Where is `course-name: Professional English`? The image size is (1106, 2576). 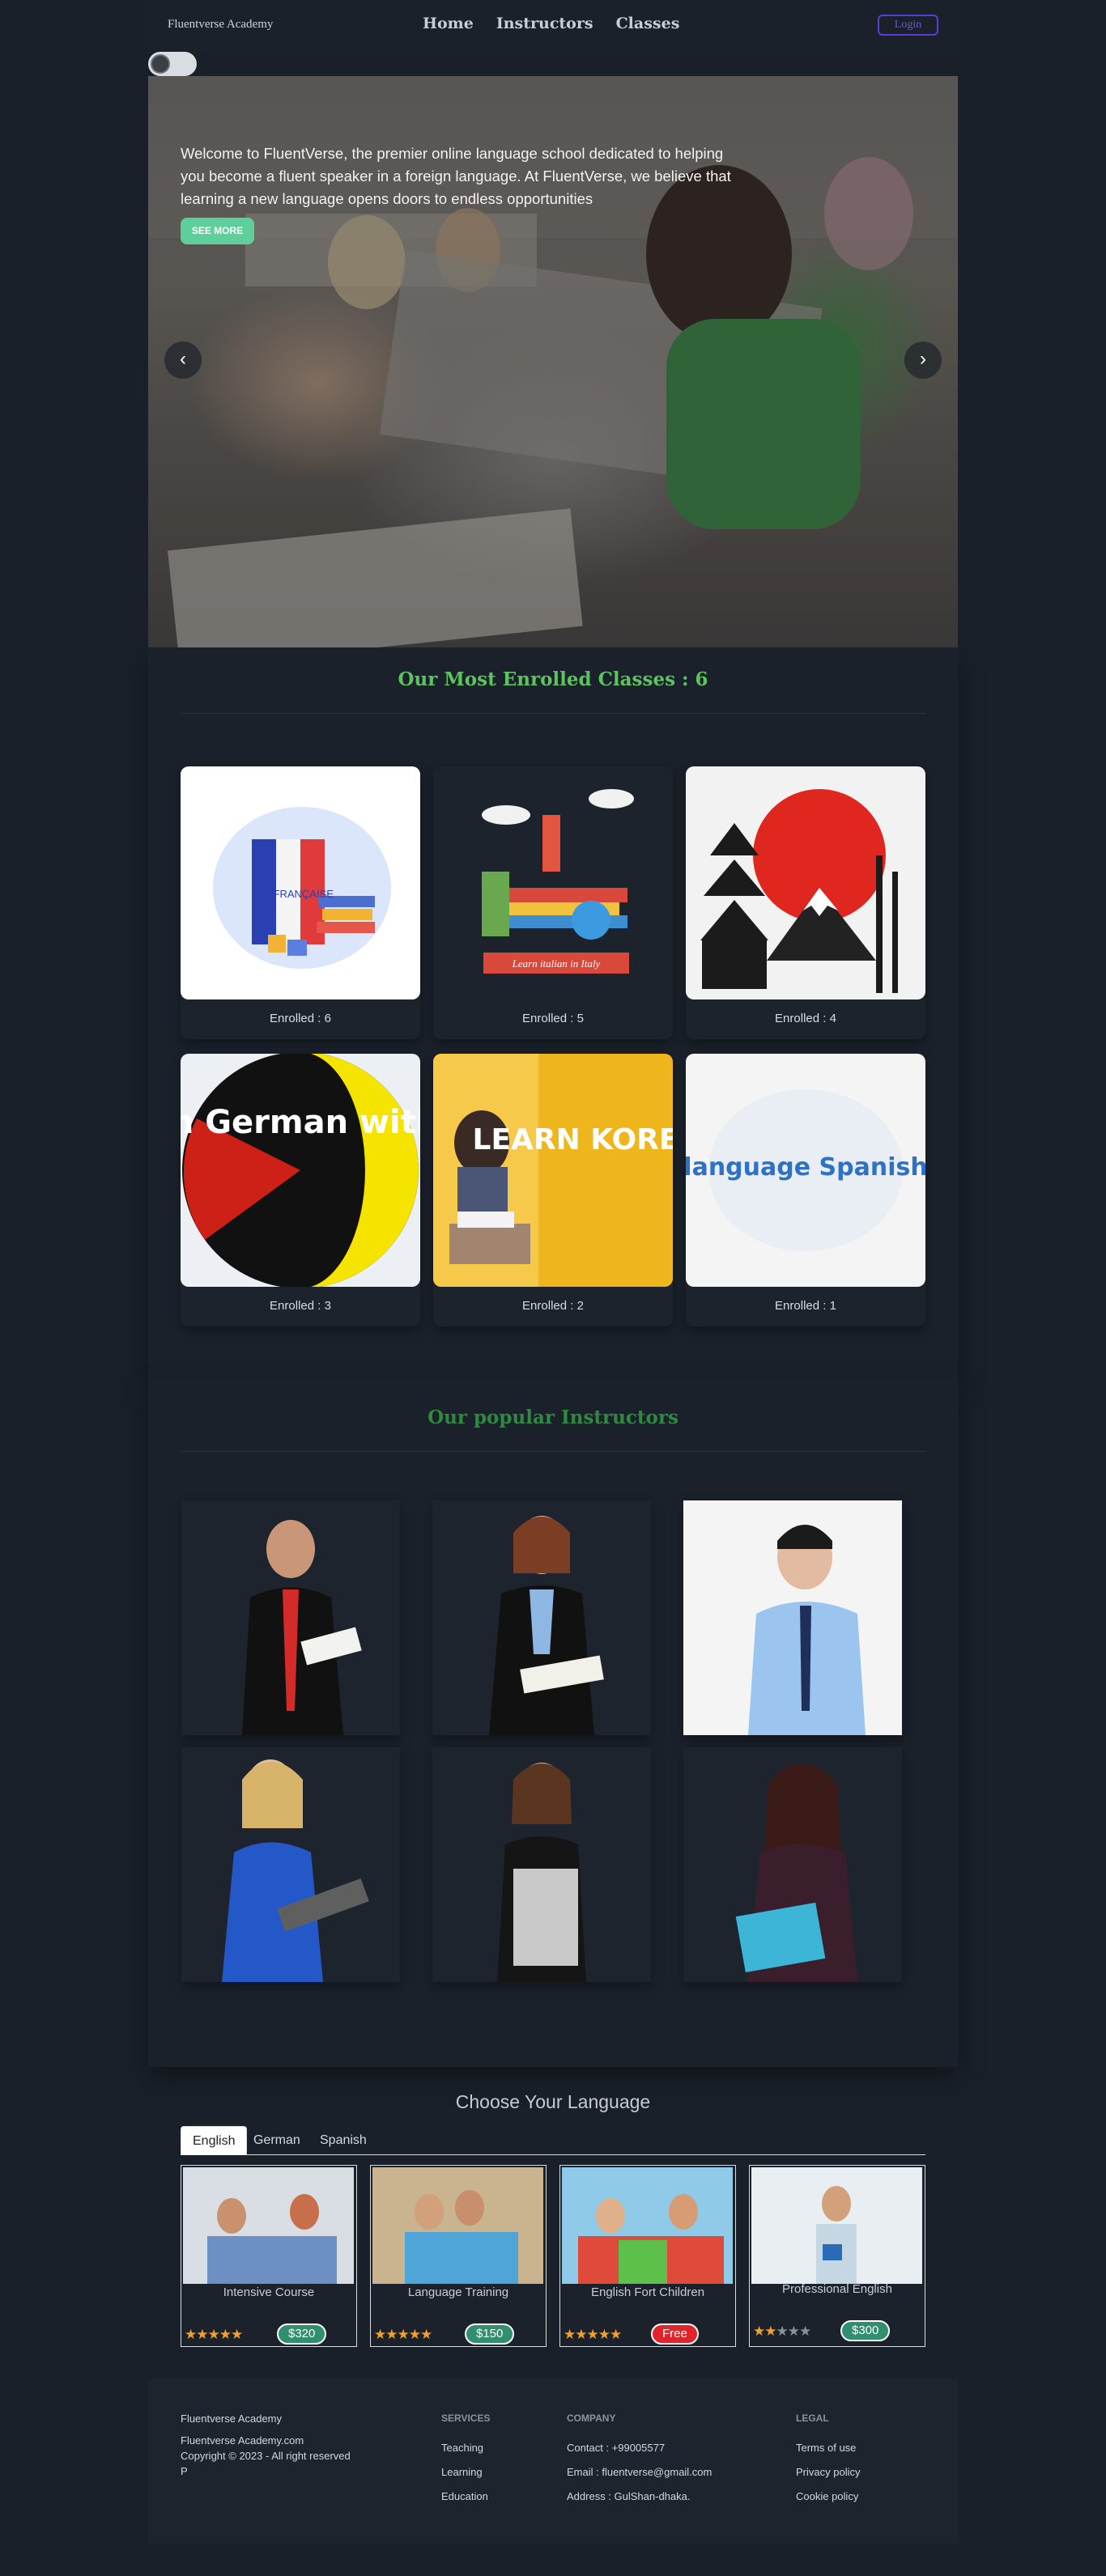 course-name: Professional English is located at coordinates (837, 2289).